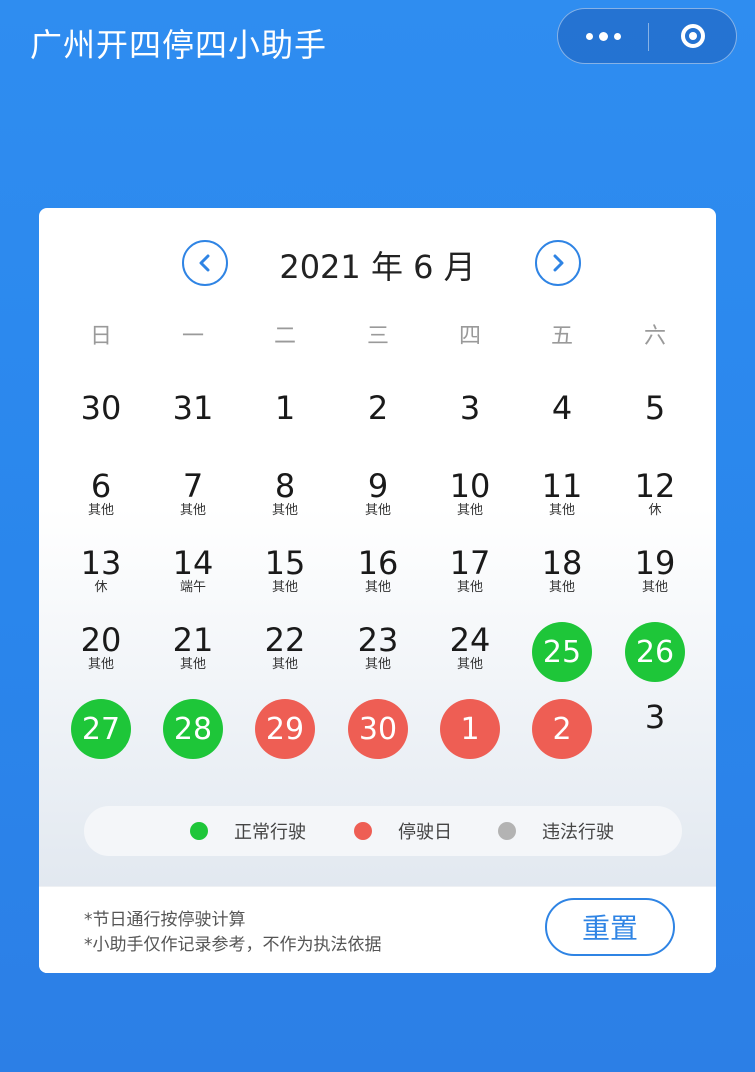  I want to click on calendar-day: 5, so click(655, 420).